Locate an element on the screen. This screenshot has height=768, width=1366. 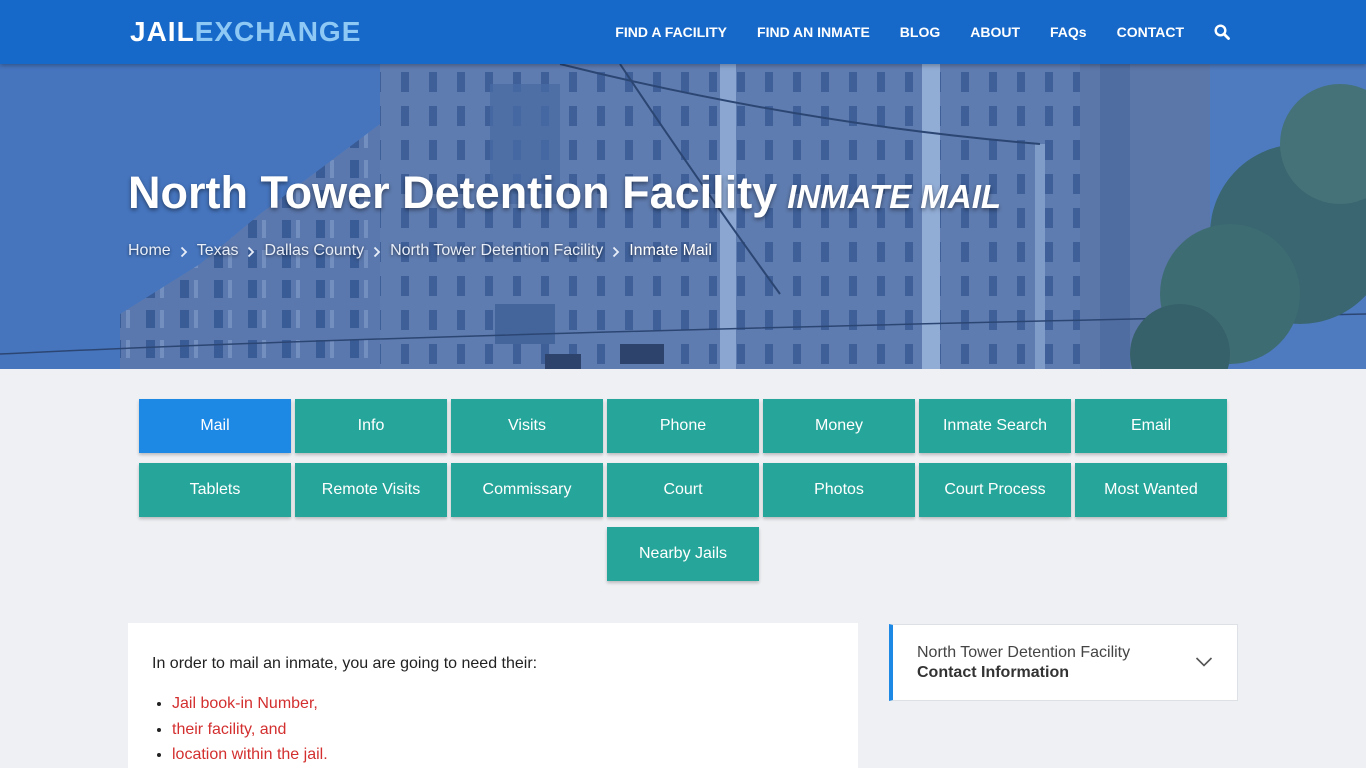
tab-phone: Phone is located at coordinates (683, 426).